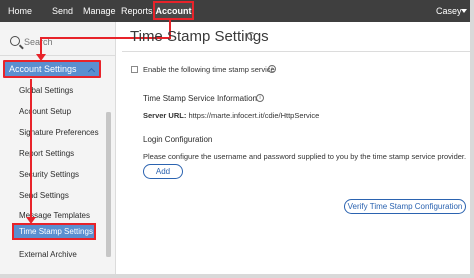 This screenshot has height=278, width=474. I want to click on sidebar-item-global-settings: Global Settings, so click(46, 90).